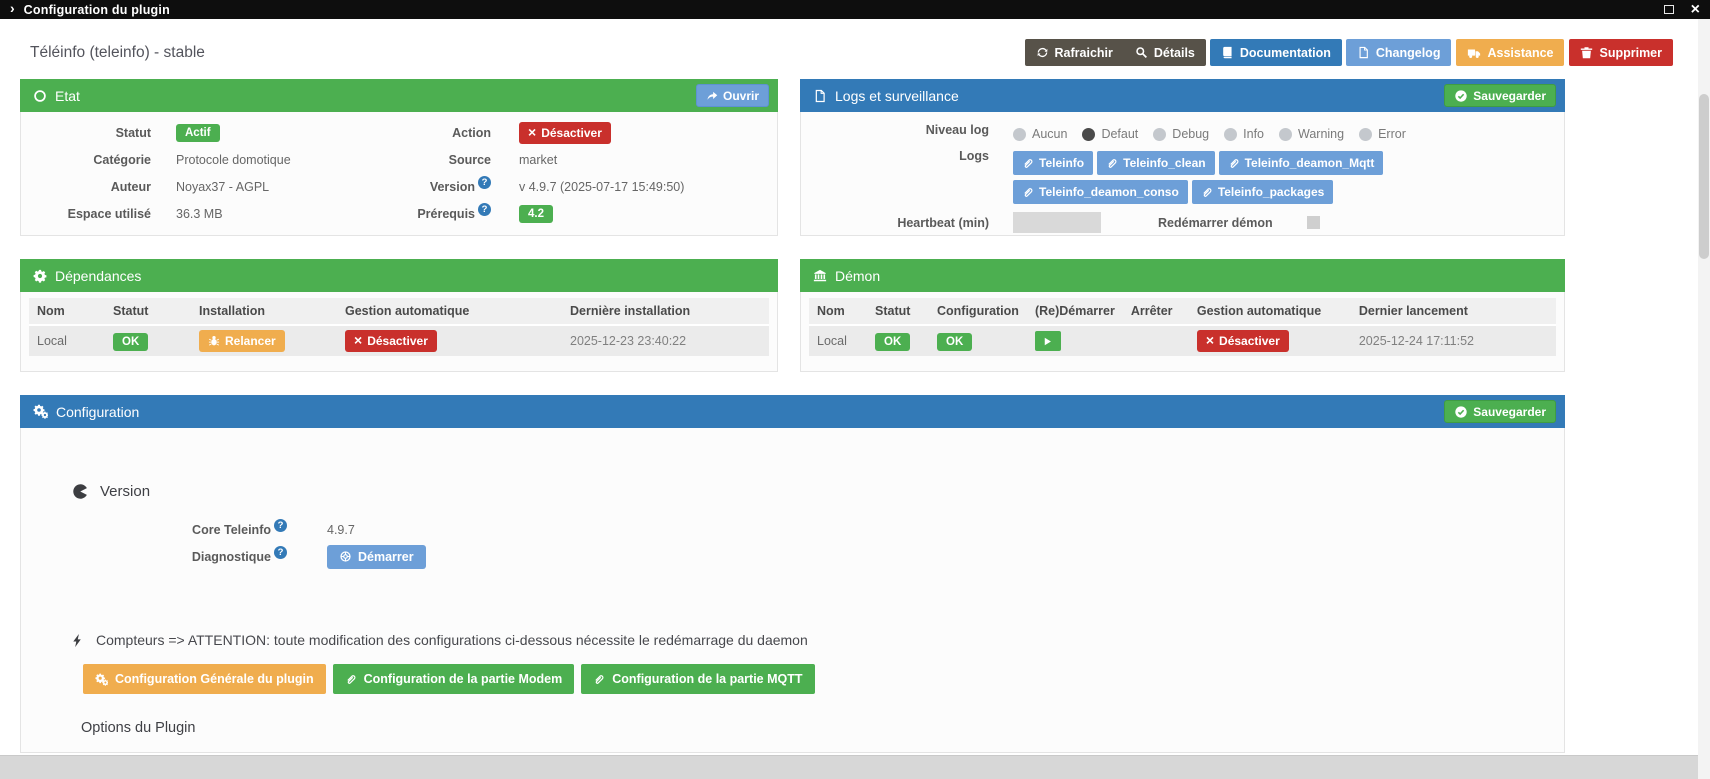  I want to click on config-generale-button: Configuration Générale du plugin, so click(204, 679).